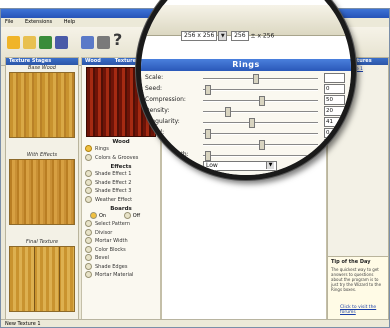  I want to click on status-bar: New Texture 1, so click(195, 323).